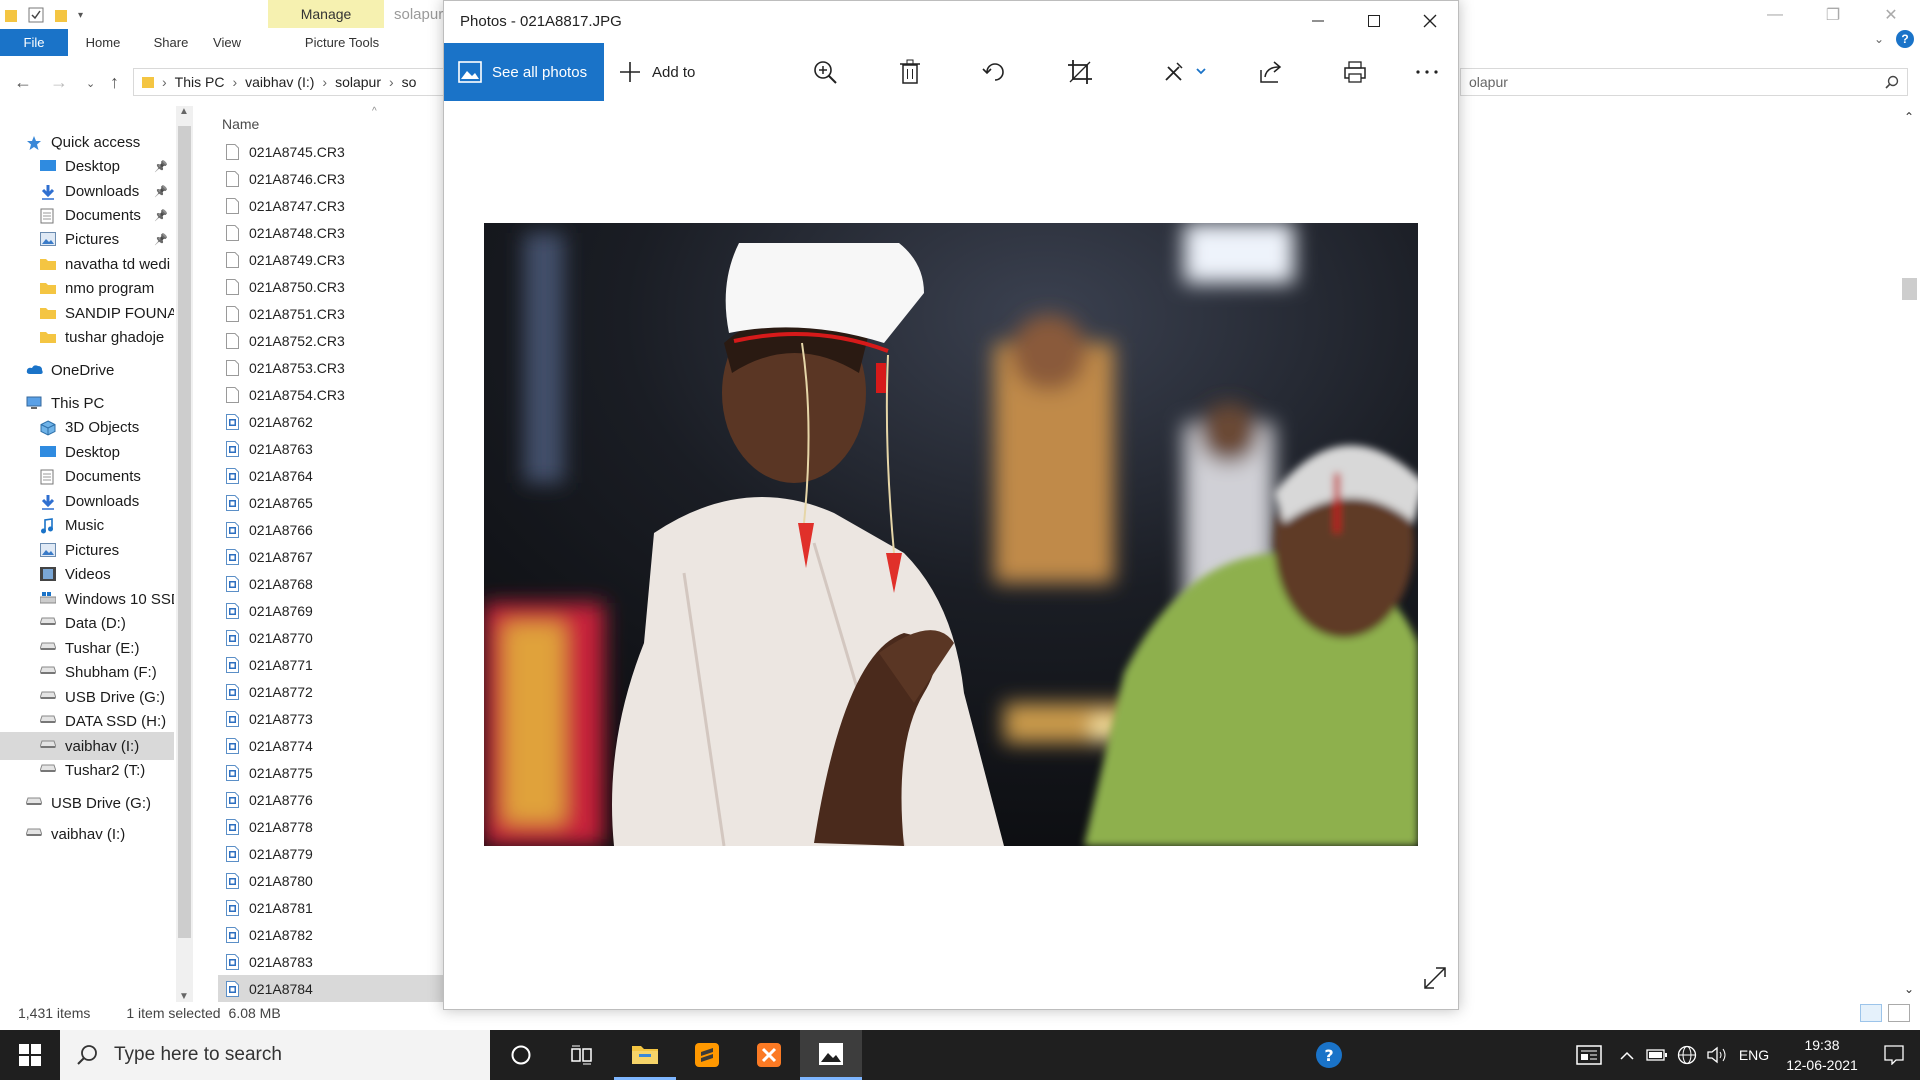  Describe the element at coordinates (1717, 1055) in the screenshot. I see `volume-icon` at that location.